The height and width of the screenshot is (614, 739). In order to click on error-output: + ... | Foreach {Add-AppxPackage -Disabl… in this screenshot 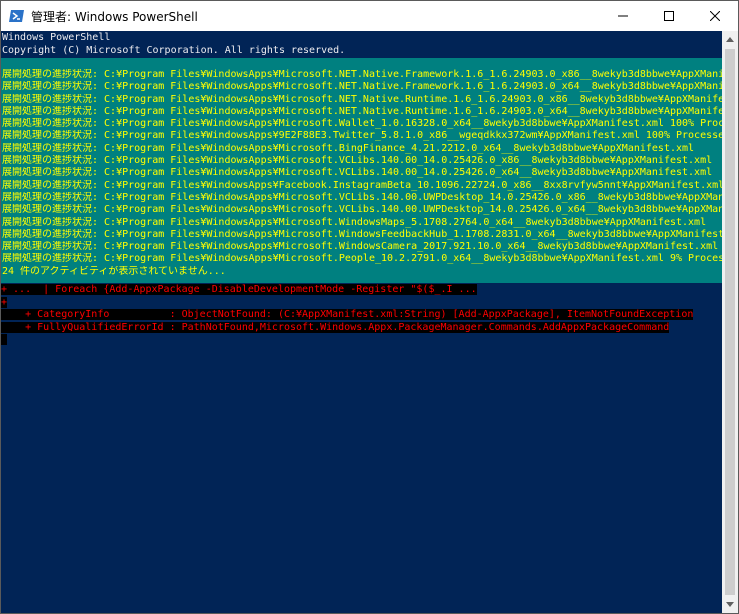, I will do `click(361, 315)`.